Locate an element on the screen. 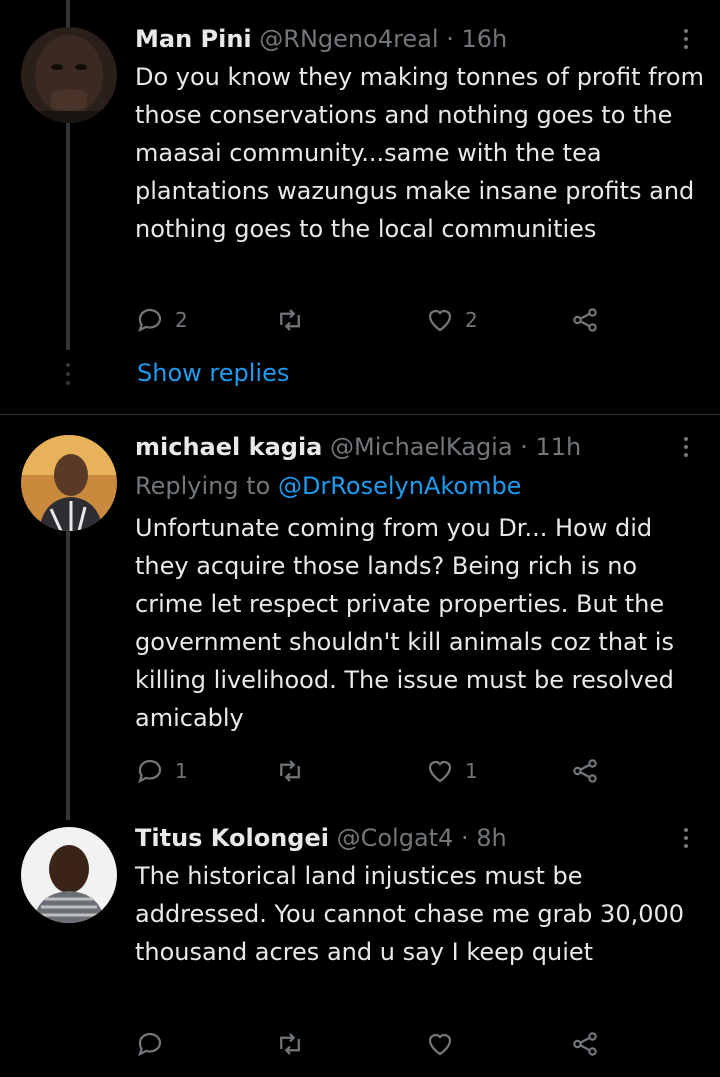 The height and width of the screenshot is (1077, 720). thread-line-middle is located at coordinates (68, 670).